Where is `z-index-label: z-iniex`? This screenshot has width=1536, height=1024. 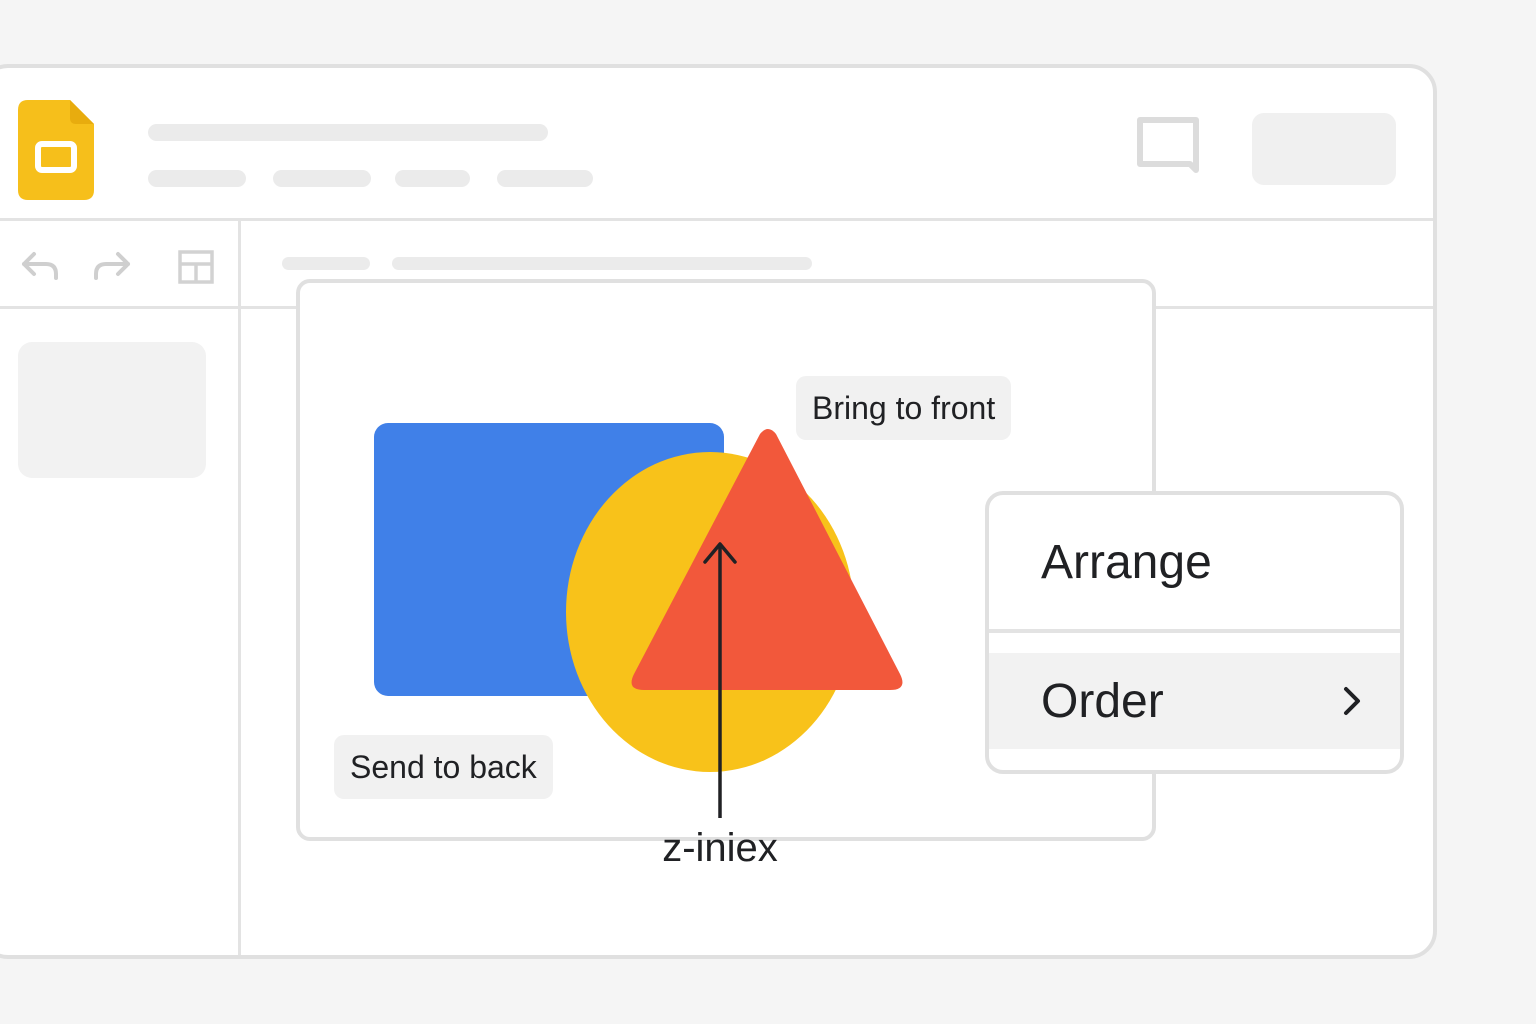
z-index-label: z-iniex is located at coordinates (720, 848).